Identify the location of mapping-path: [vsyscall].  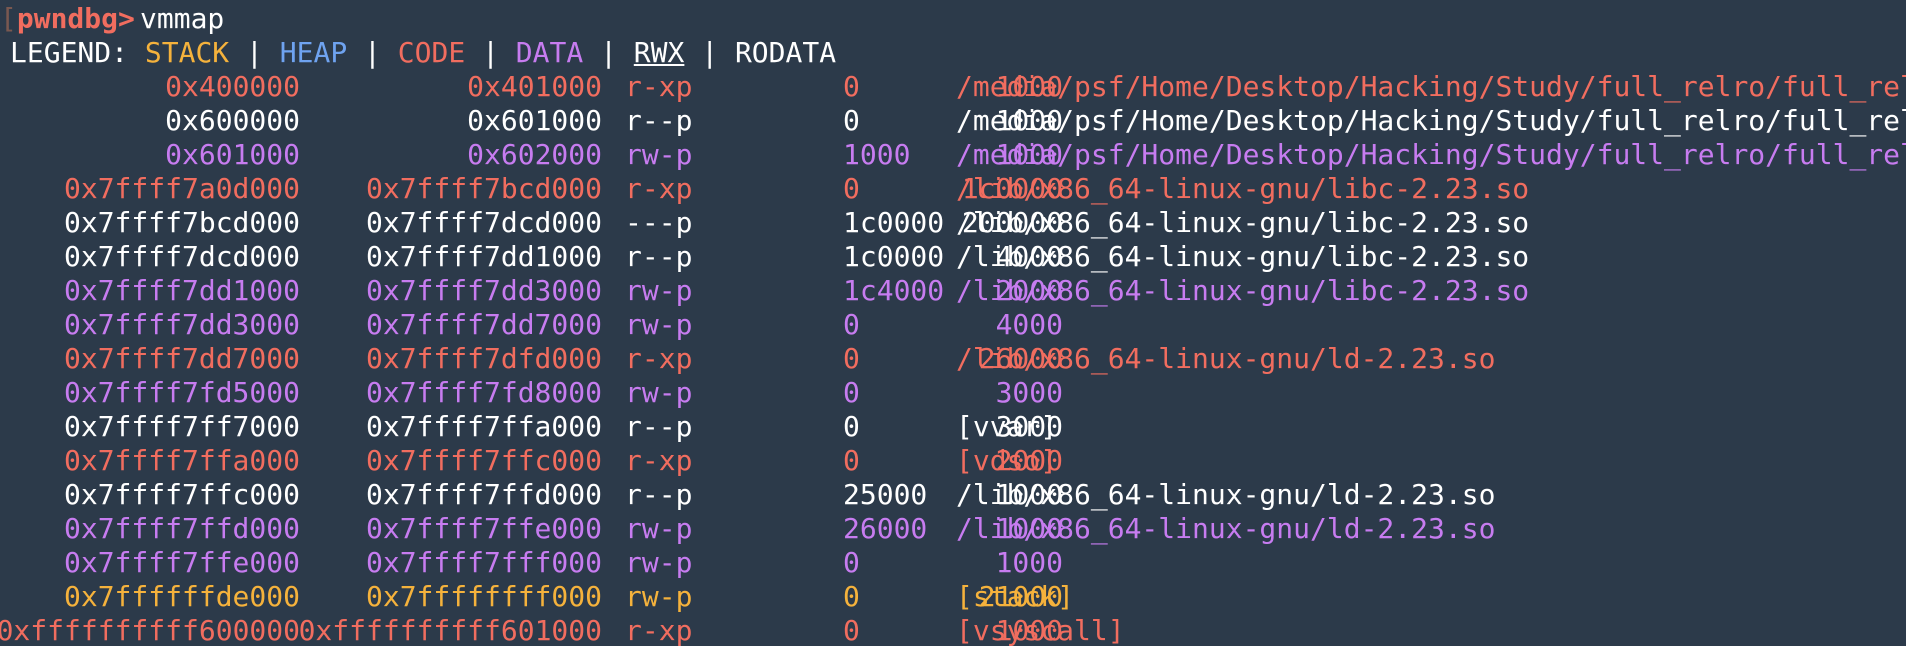
(1040, 630).